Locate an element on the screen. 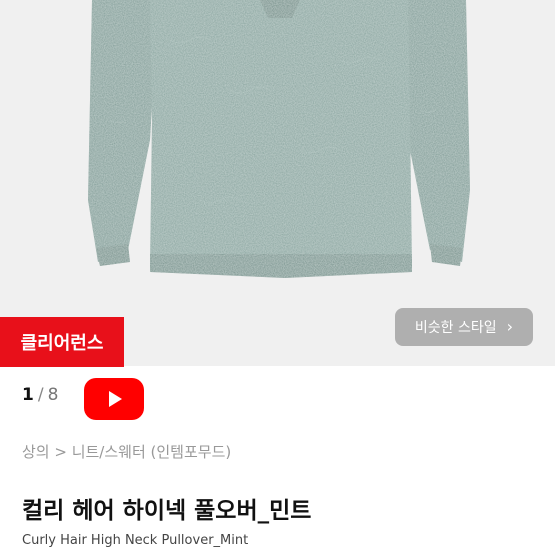  pager-total: 8 is located at coordinates (53, 395).